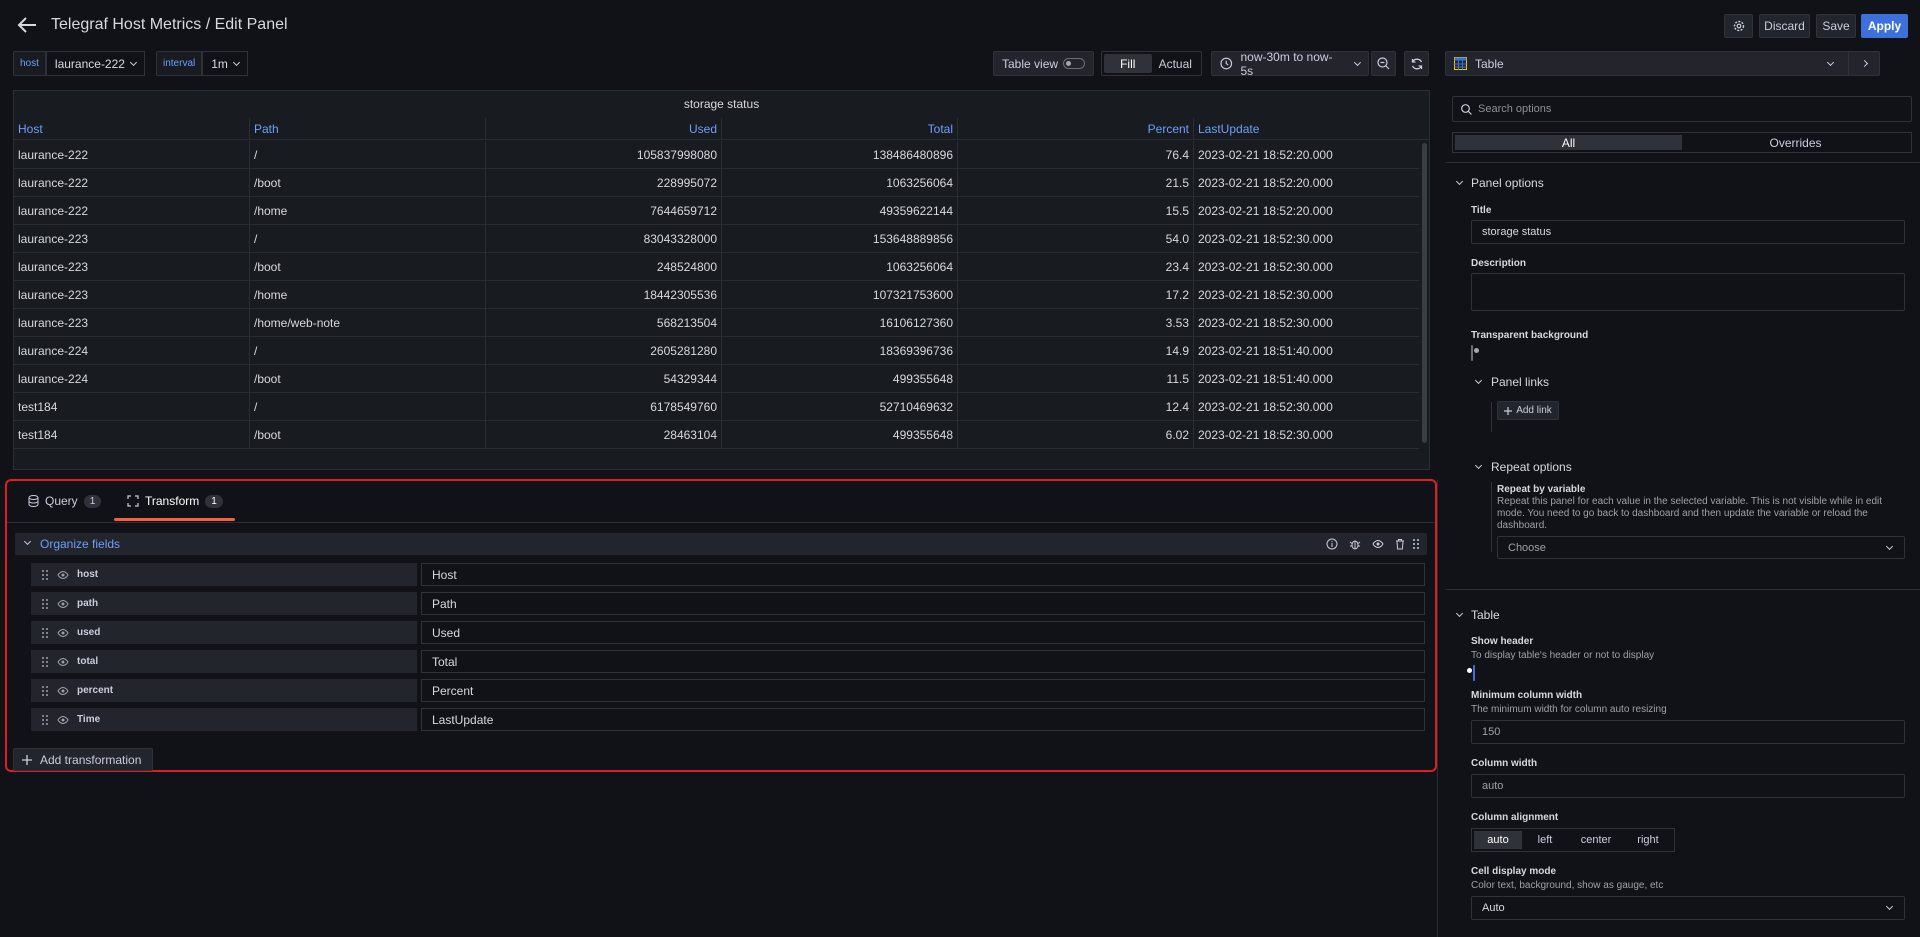  What do you see at coordinates (1884, 26) in the screenshot?
I see `apply-button: Apply` at bounding box center [1884, 26].